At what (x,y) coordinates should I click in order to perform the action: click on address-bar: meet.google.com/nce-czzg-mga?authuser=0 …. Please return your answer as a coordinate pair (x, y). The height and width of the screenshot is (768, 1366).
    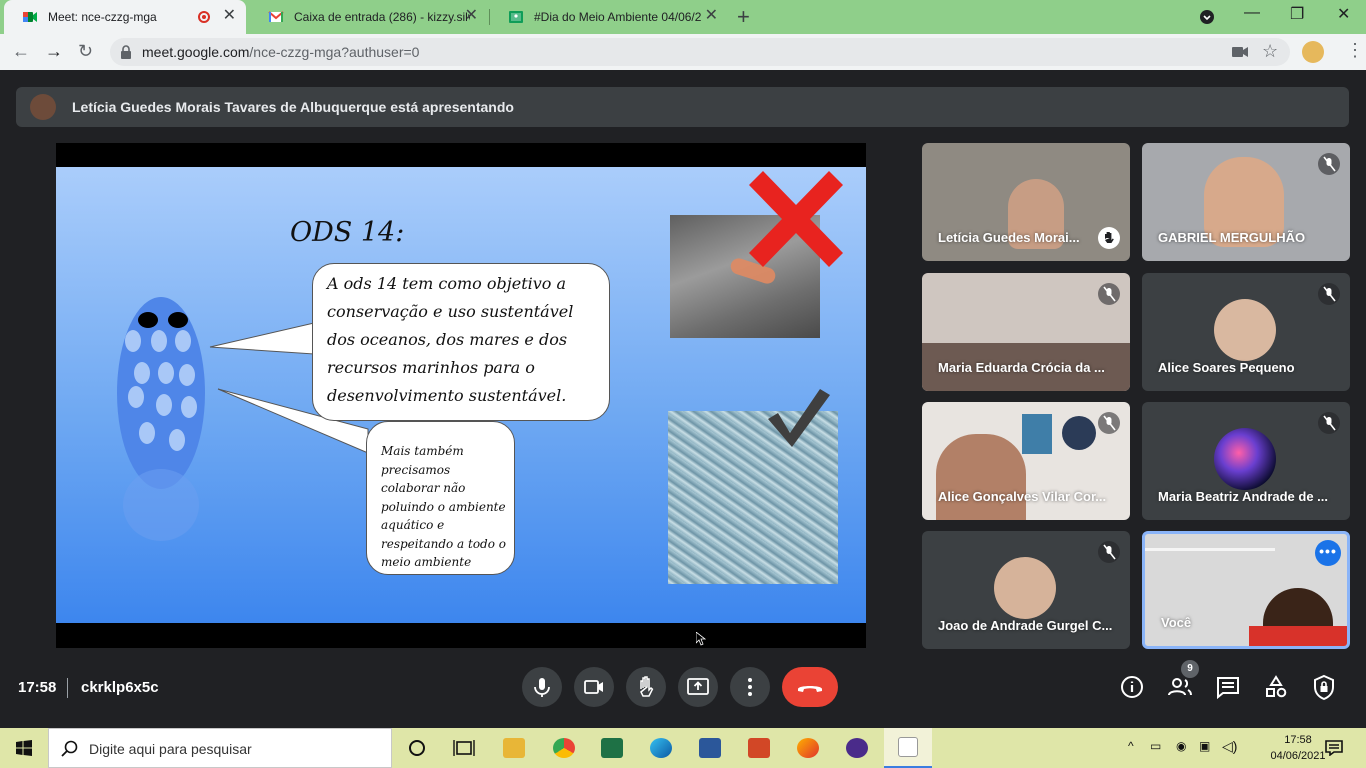
    Looking at the image, I should click on (700, 52).